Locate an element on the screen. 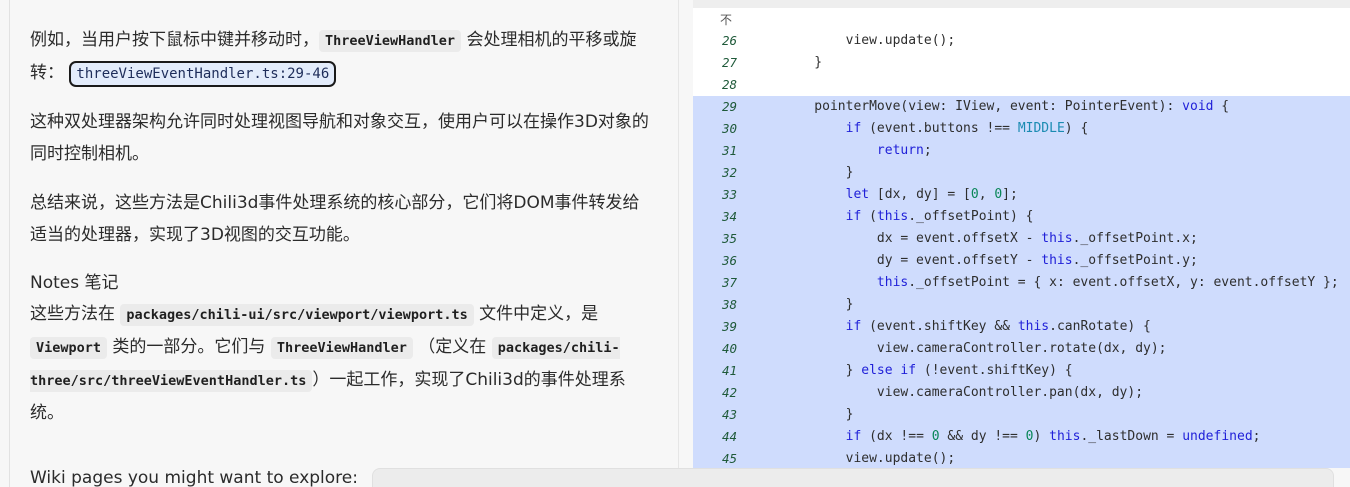  code-line: 42 view.cameraController.pan(dx, dy); is located at coordinates (1021, 393).